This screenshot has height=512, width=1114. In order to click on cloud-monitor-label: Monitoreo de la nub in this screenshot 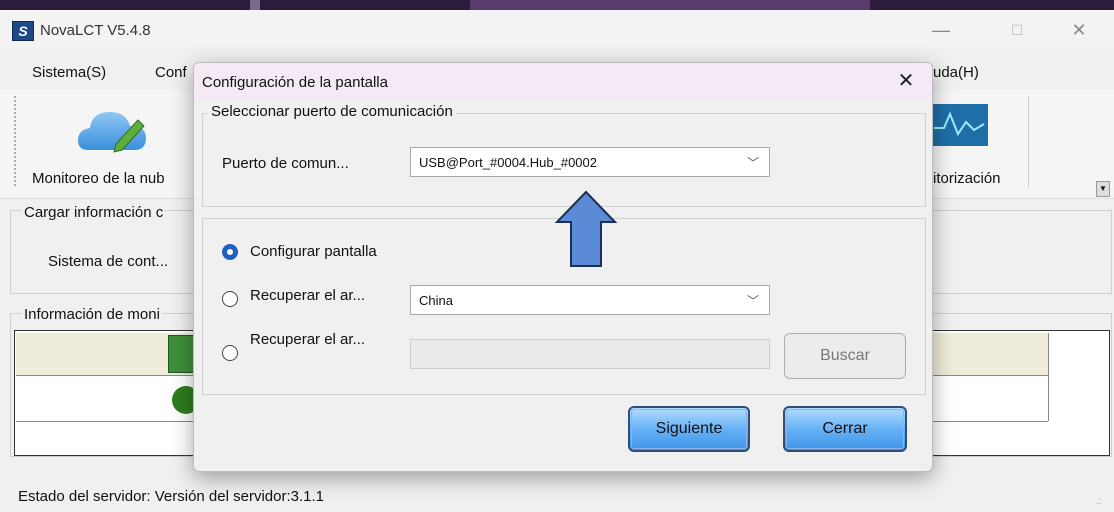, I will do `click(98, 178)`.